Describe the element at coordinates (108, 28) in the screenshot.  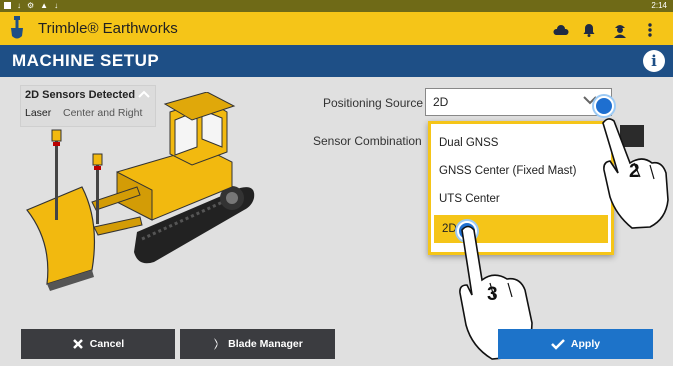
I see `app-title: Trimble® Earthworks` at that location.